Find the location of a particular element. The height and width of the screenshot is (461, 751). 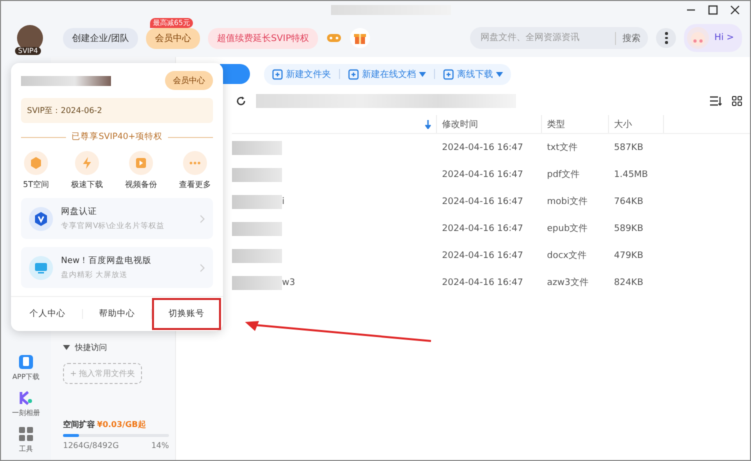

v-shield-icon is located at coordinates (41, 218).